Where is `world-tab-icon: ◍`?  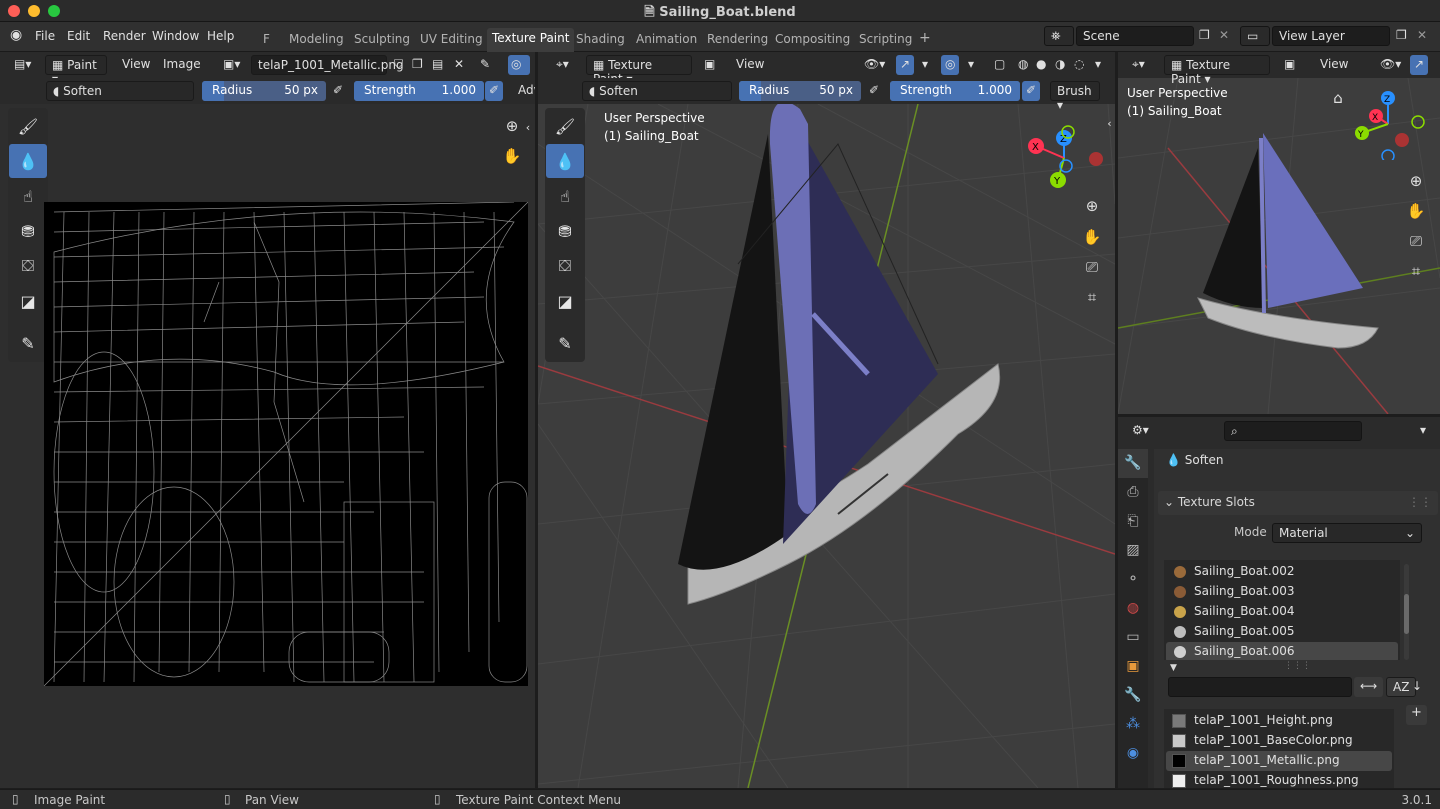
world-tab-icon: ◍ is located at coordinates (1133, 608).